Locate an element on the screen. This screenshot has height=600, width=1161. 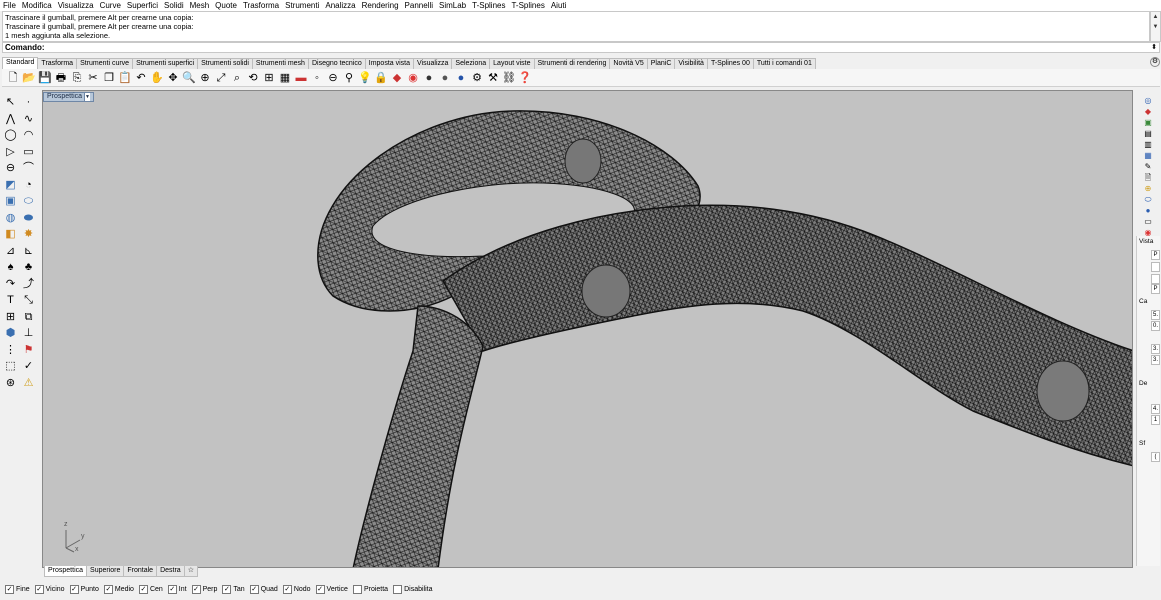
libraries-icon: ▥ is located at coordinates (1148, 145).